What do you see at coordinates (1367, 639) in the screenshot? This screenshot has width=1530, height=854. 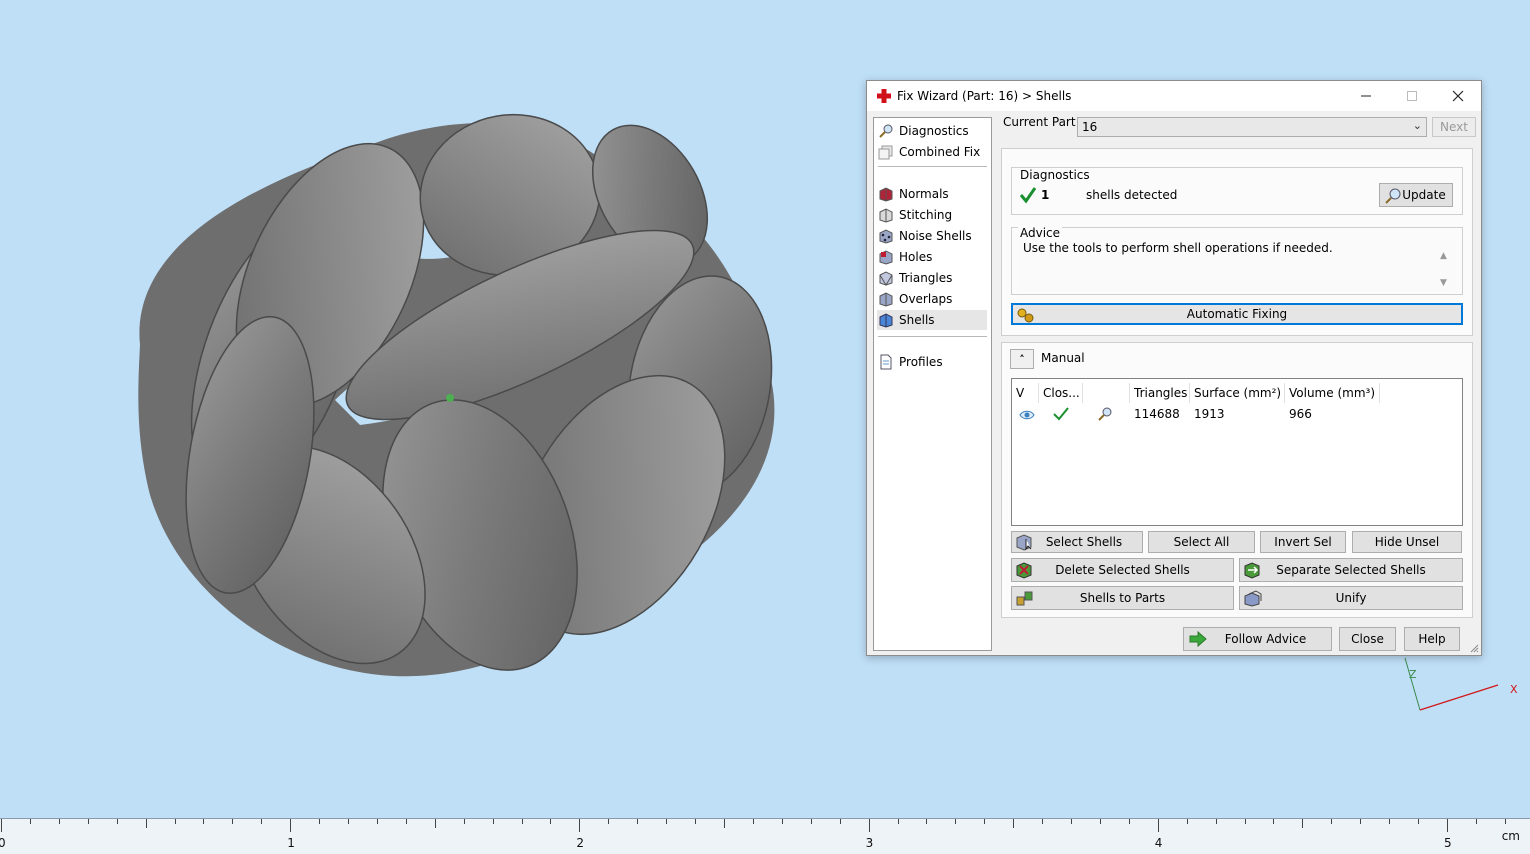 I see `close-button: Close` at bounding box center [1367, 639].